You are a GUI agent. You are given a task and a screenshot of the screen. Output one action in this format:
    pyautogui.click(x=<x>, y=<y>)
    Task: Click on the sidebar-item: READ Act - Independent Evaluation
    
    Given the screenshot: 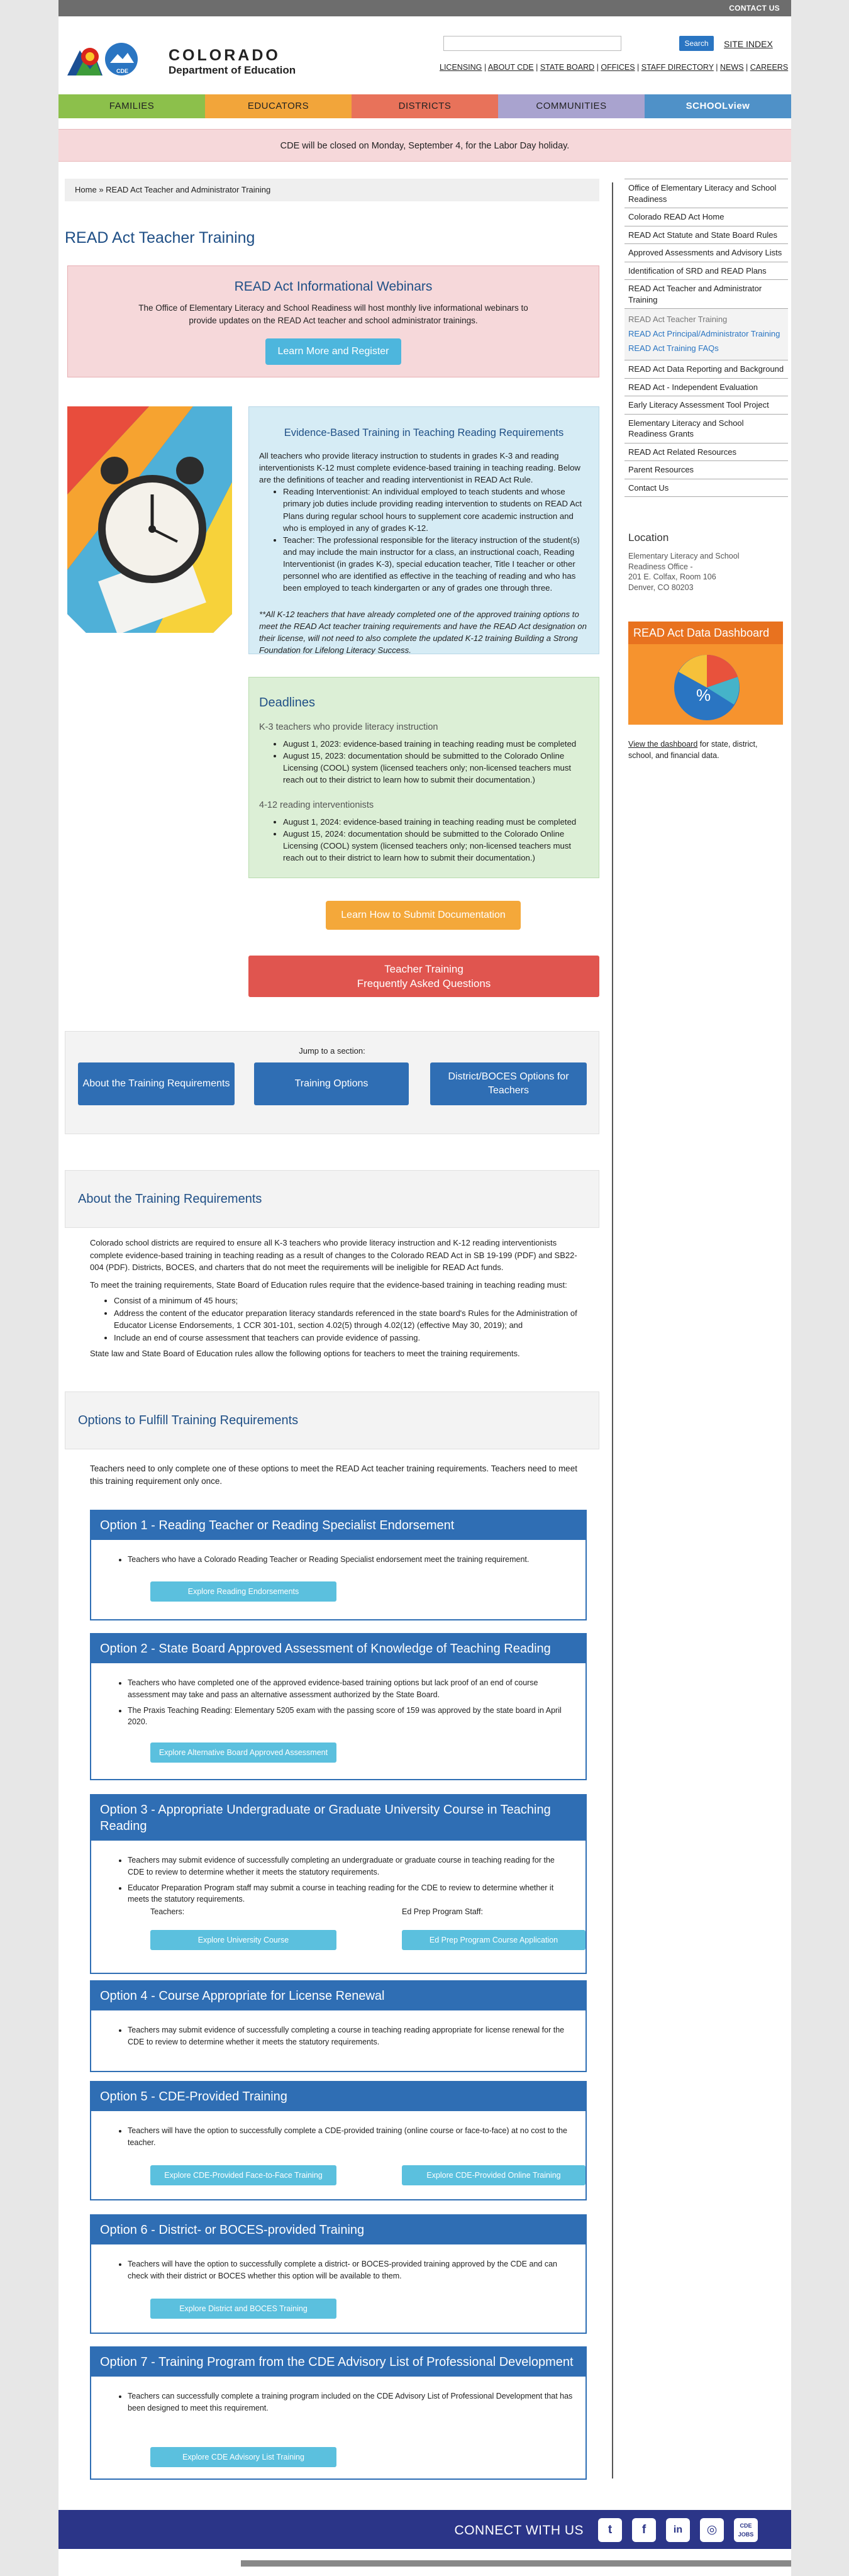 What is the action you would take?
    pyautogui.click(x=706, y=386)
    